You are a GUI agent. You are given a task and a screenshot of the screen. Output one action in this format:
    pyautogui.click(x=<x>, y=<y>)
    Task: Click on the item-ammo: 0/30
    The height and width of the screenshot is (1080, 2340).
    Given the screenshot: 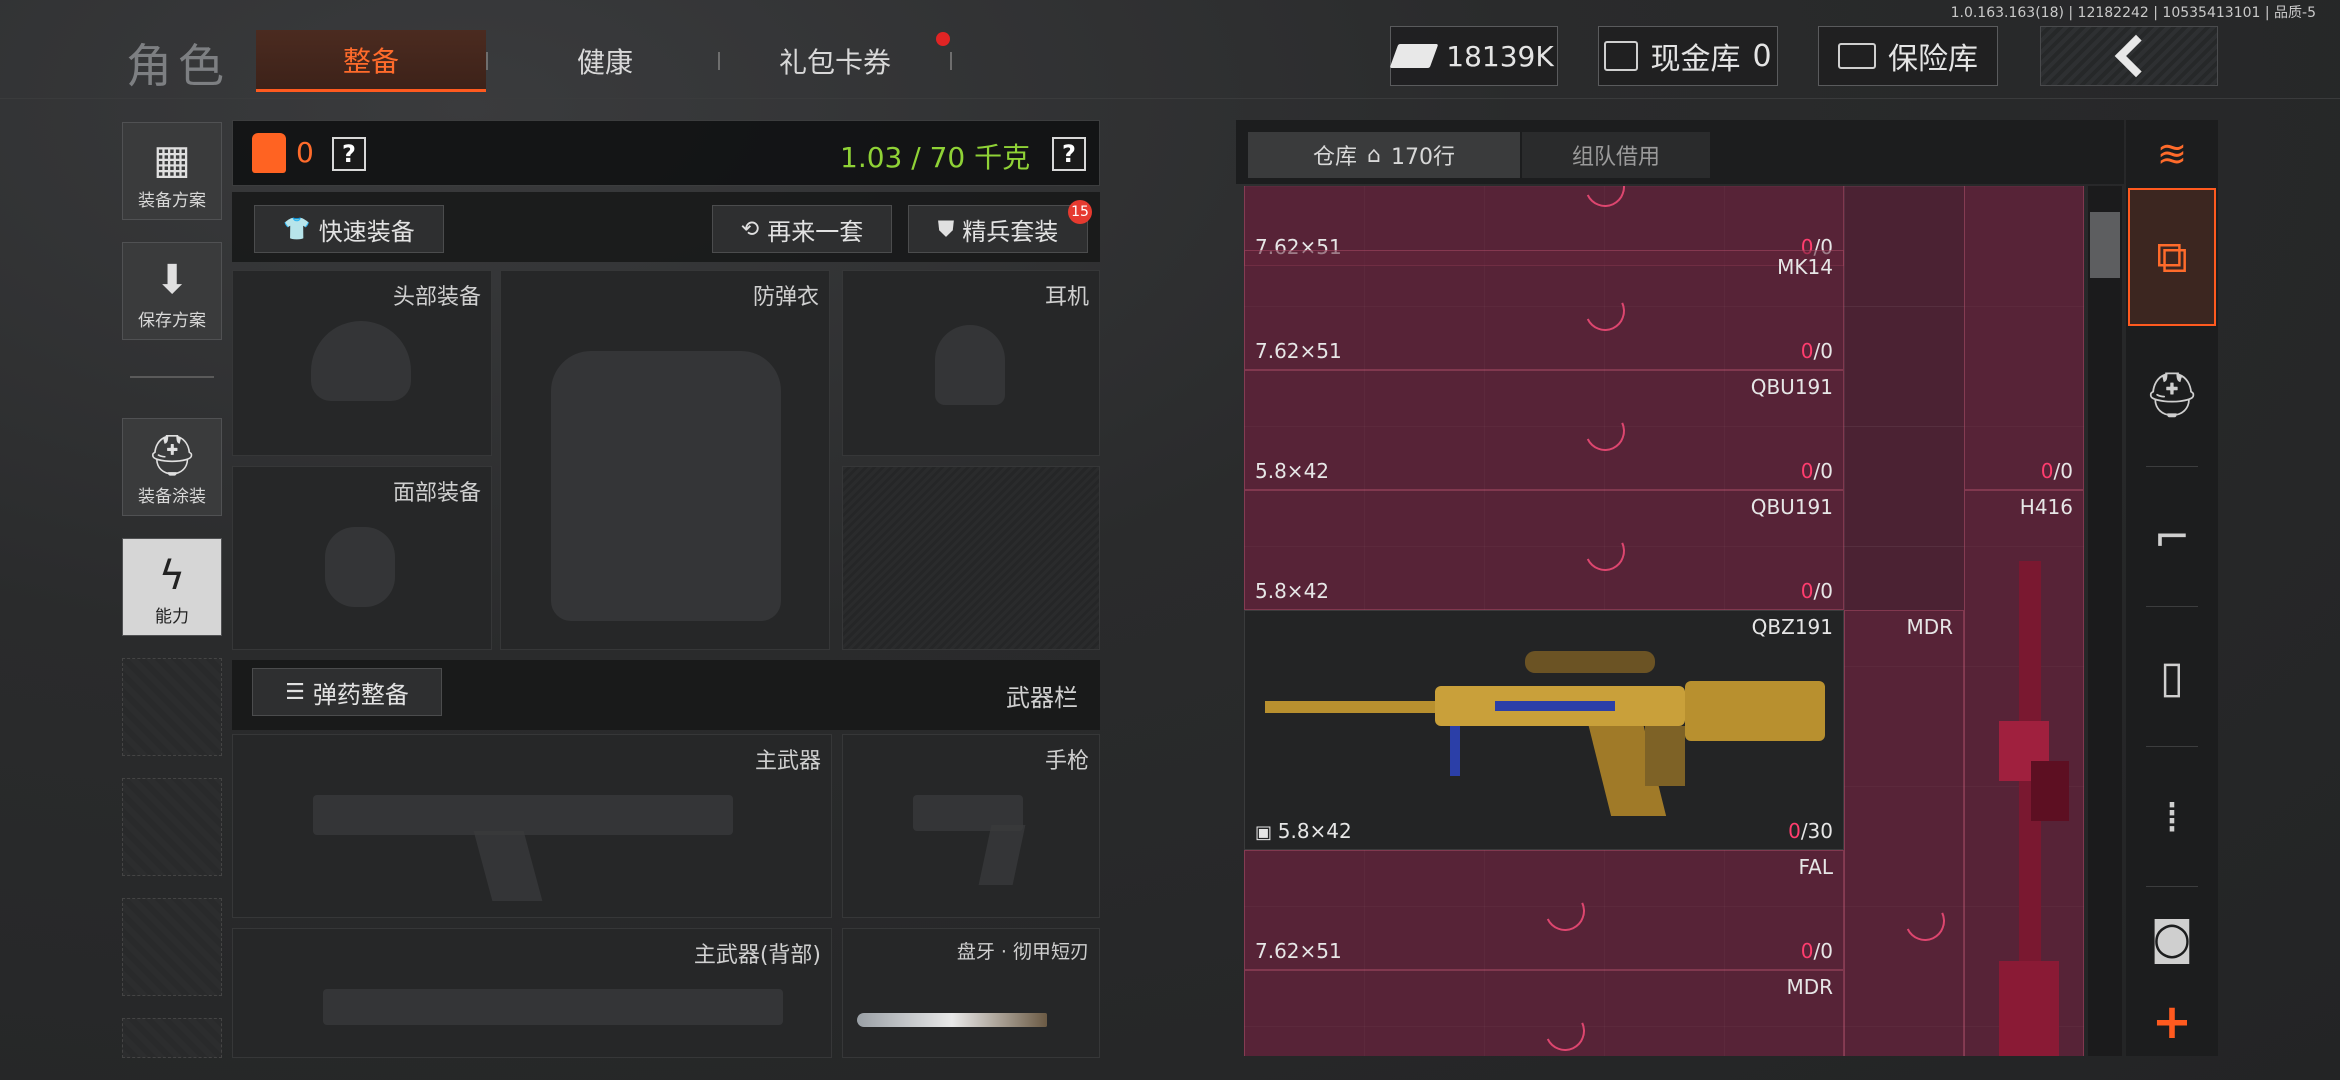 What is the action you would take?
    pyautogui.click(x=1810, y=831)
    